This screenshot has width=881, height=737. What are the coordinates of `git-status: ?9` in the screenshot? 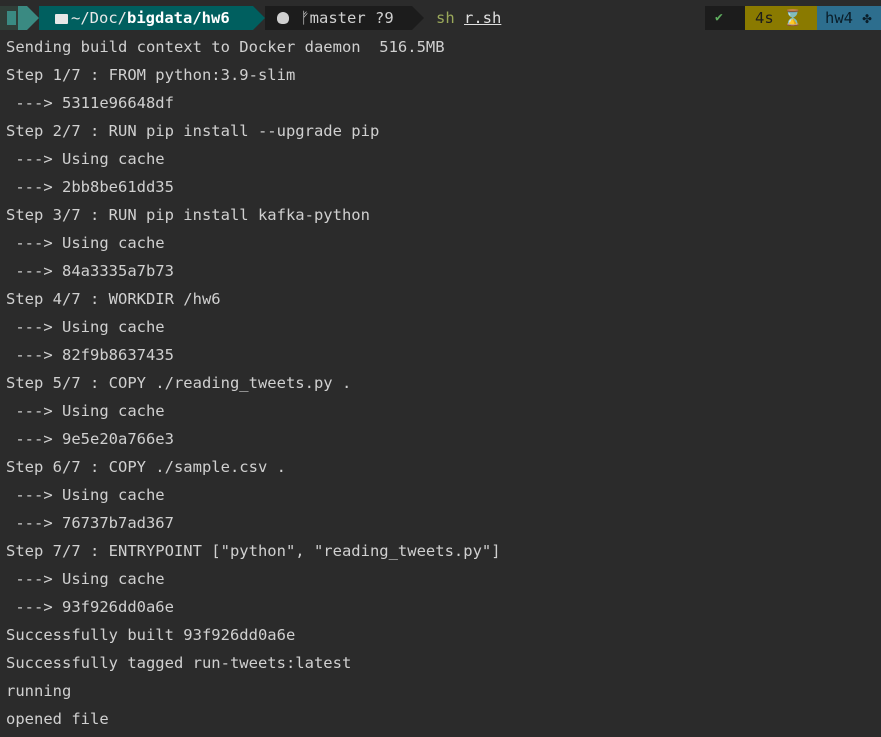 It's located at (384, 18).